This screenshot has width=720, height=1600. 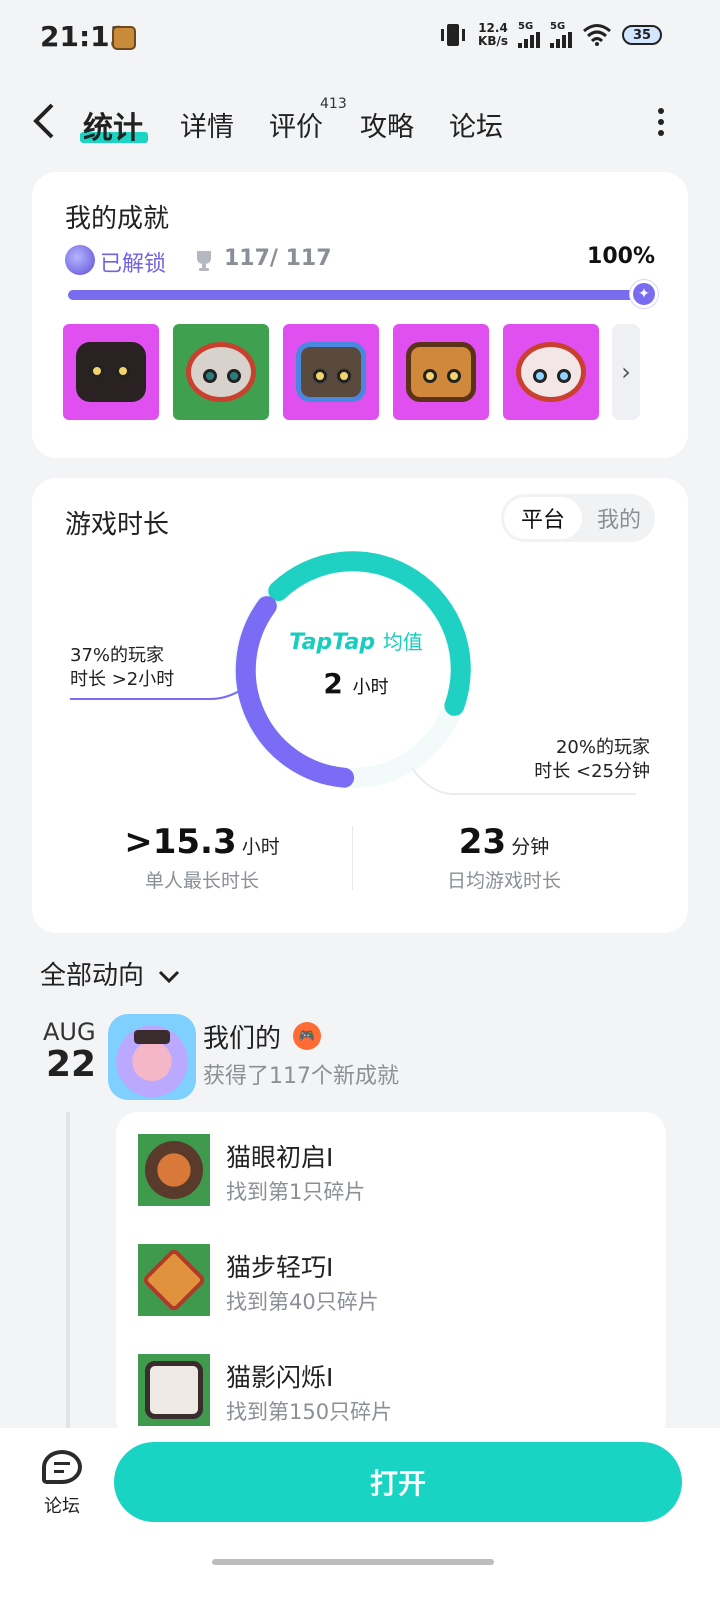 I want to click on tab-forum: 论坛, so click(x=476, y=124).